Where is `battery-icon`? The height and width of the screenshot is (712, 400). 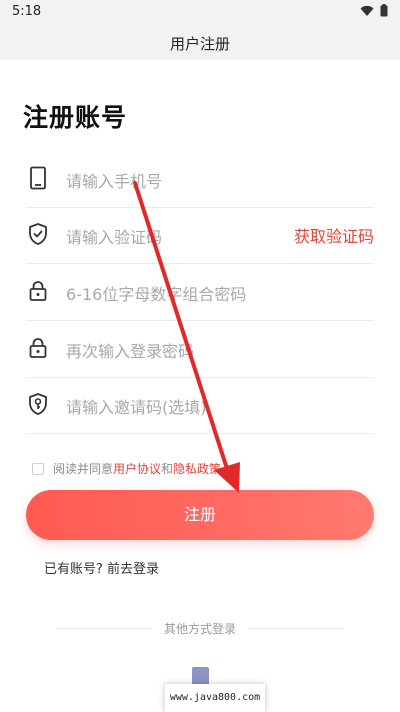
battery-icon is located at coordinates (384, 10).